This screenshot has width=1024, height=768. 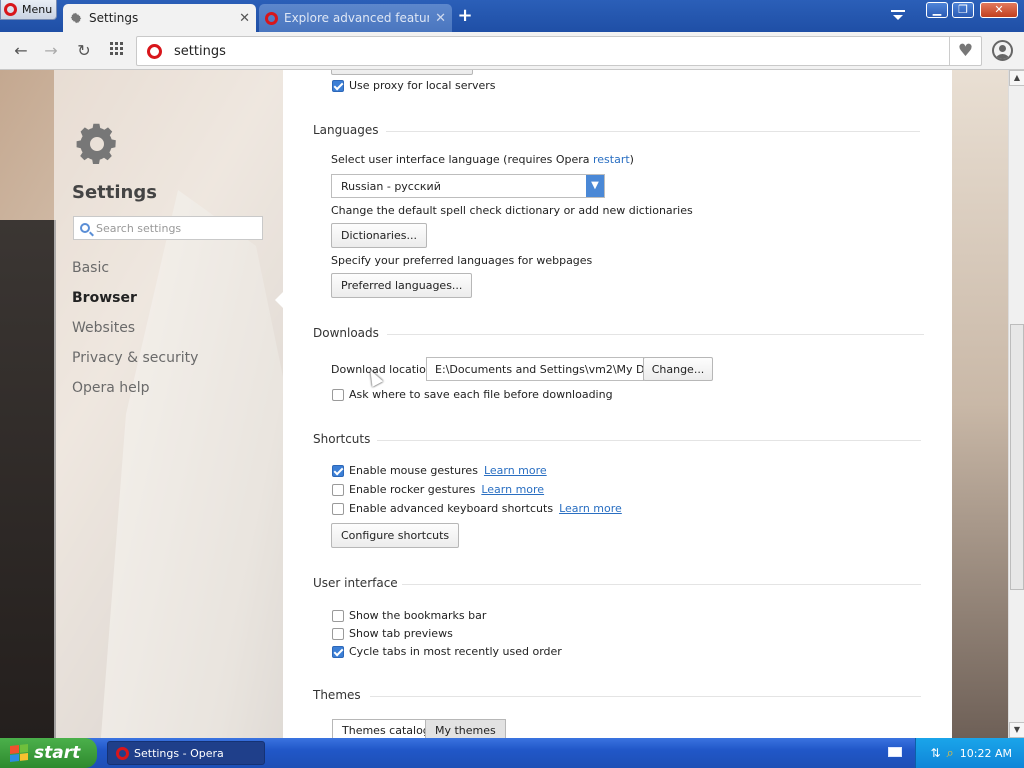 What do you see at coordinates (1016, 730) in the screenshot?
I see `scroll-down-button: ▼` at bounding box center [1016, 730].